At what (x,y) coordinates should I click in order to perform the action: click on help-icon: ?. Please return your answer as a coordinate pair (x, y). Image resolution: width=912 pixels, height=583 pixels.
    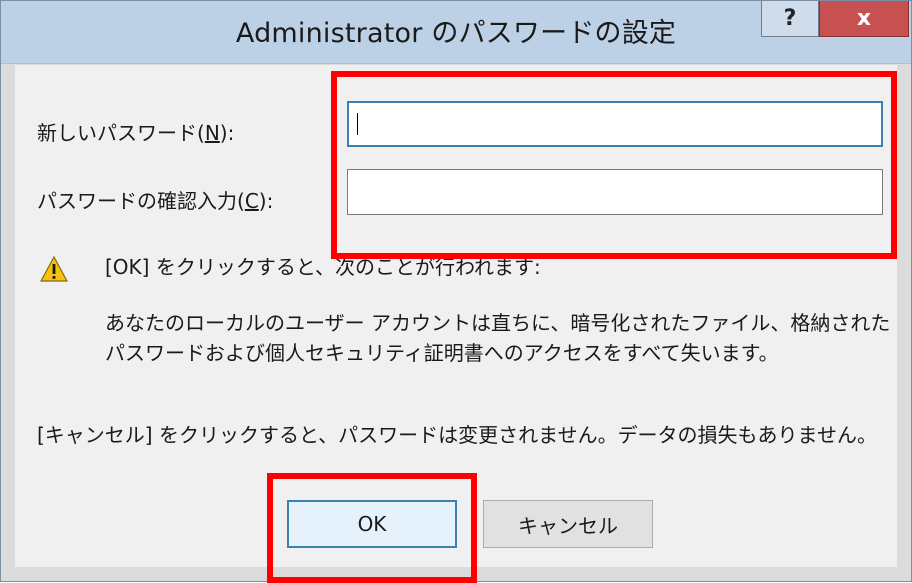
    Looking at the image, I should click on (790, 18).